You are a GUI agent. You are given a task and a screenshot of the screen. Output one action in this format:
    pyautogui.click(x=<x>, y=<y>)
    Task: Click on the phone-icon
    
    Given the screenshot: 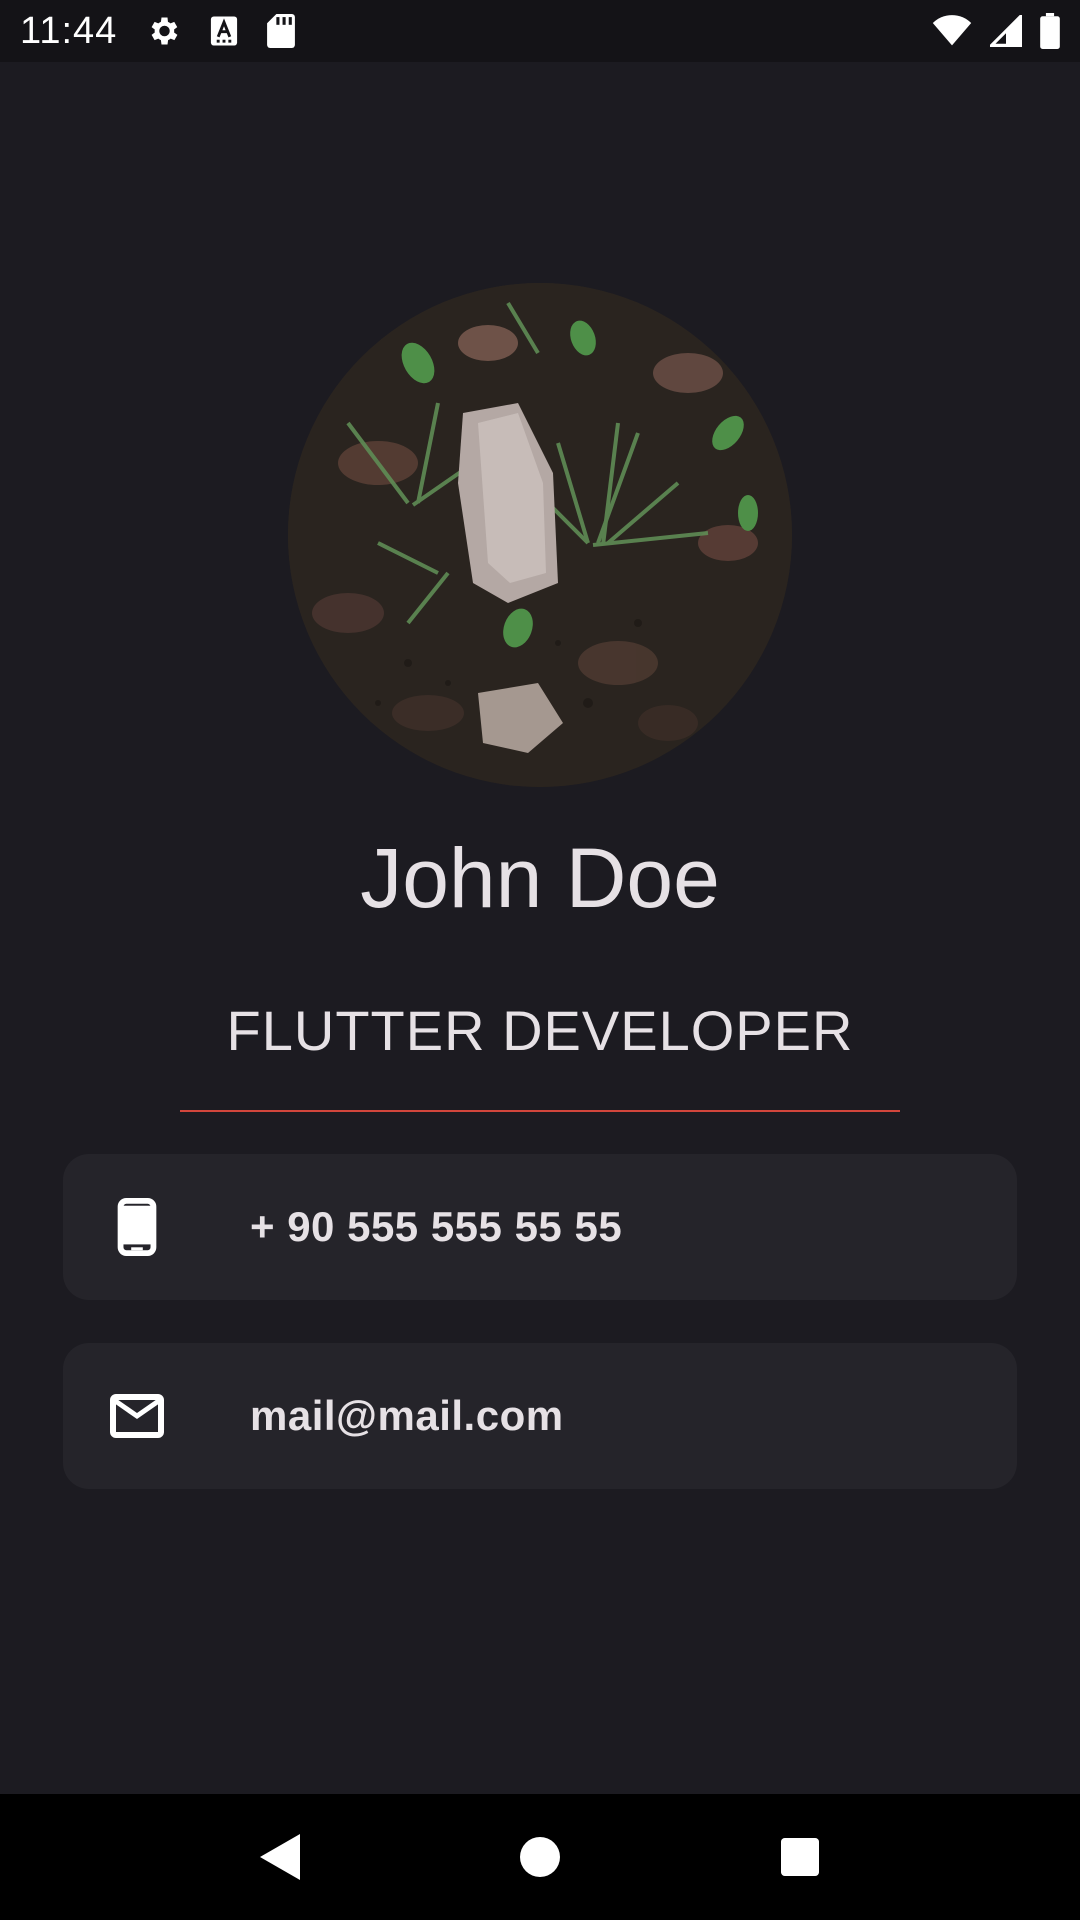 What is the action you would take?
    pyautogui.click(x=137, y=1227)
    